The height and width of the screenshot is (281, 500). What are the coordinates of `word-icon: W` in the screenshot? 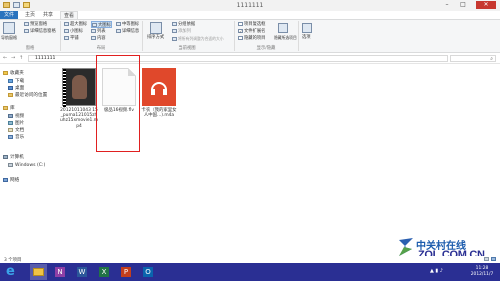 It's located at (82, 272).